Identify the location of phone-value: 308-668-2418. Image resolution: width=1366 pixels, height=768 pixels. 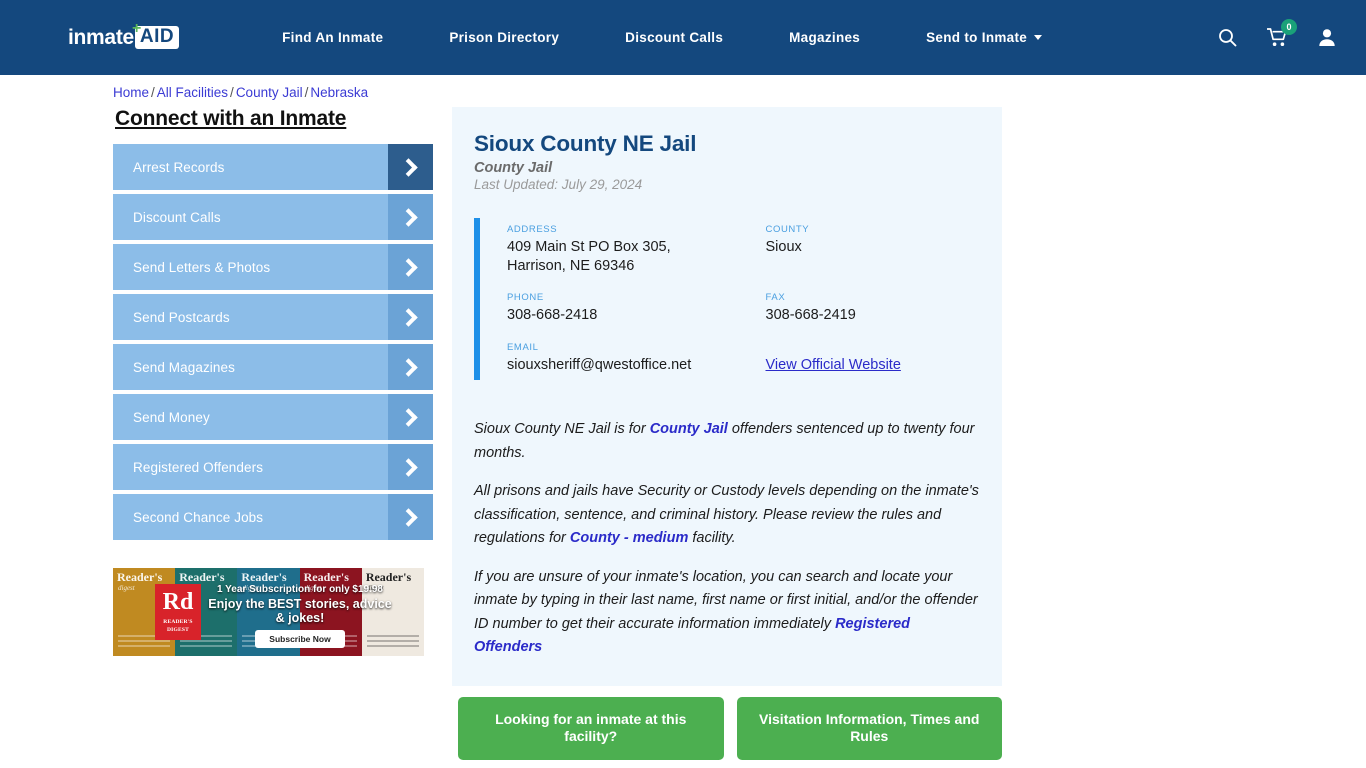
(552, 315).